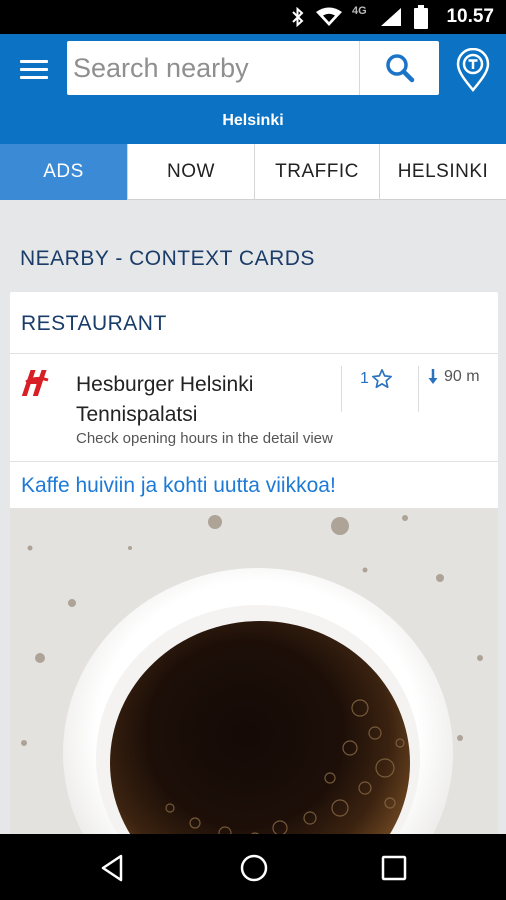 The width and height of the screenshot is (506, 900). I want to click on ad-headline-link: Kaffe huiviin ja kohti uutta viikkoa!, so click(178, 486).